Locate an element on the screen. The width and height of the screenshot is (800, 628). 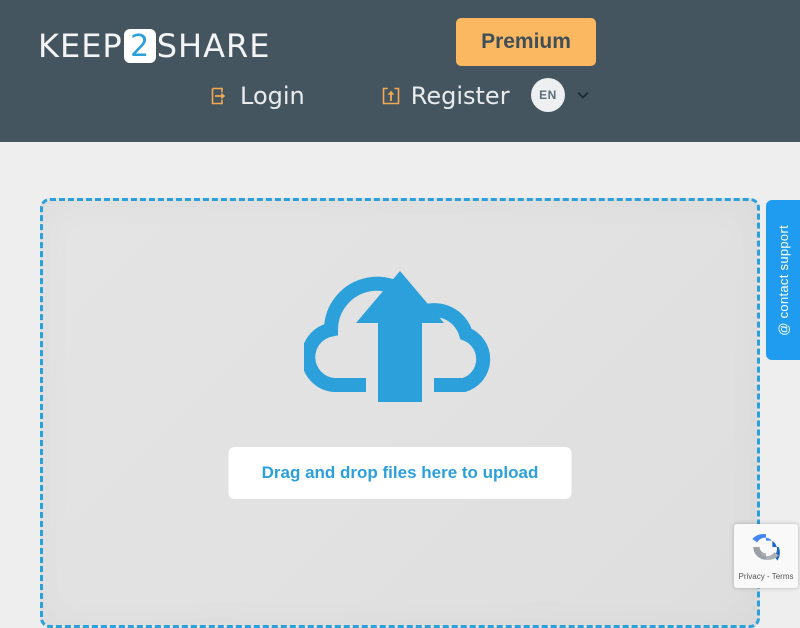
nav-label-login: Login is located at coordinates (272, 96).